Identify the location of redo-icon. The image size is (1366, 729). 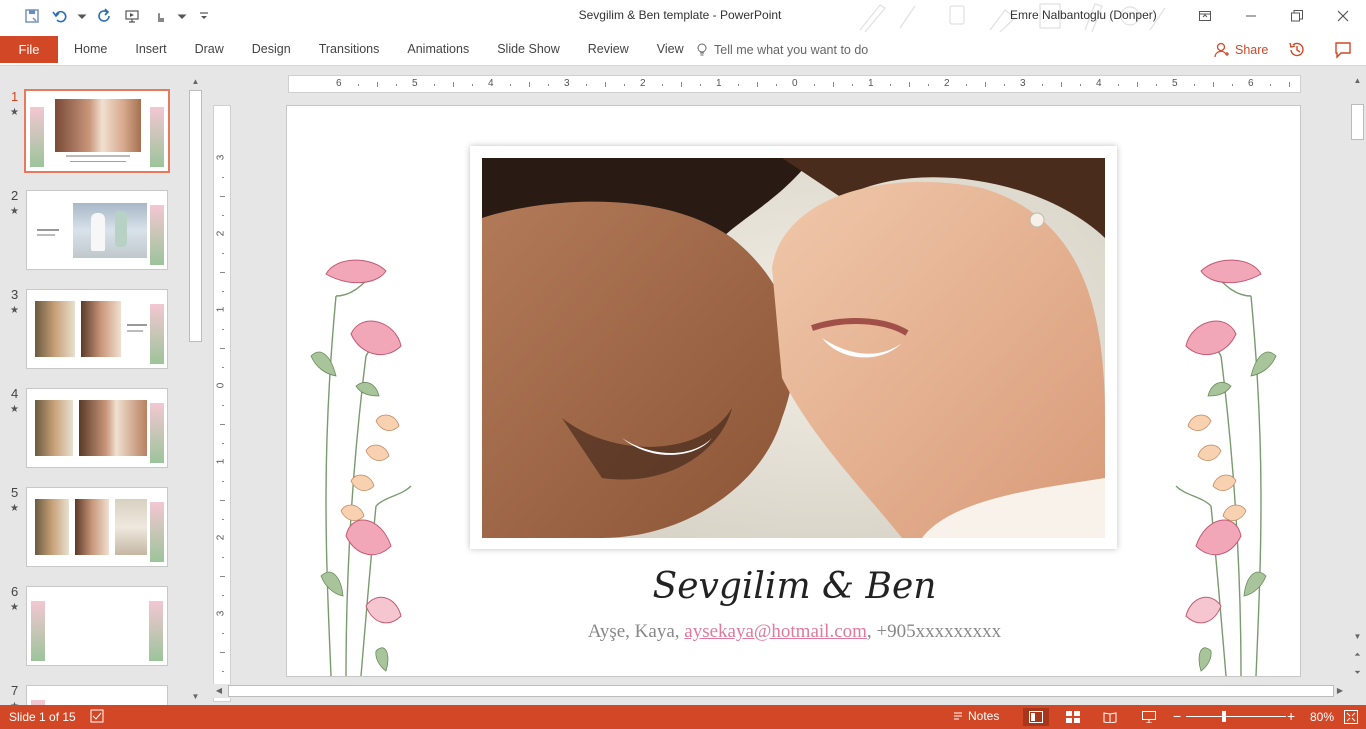
(104, 16).